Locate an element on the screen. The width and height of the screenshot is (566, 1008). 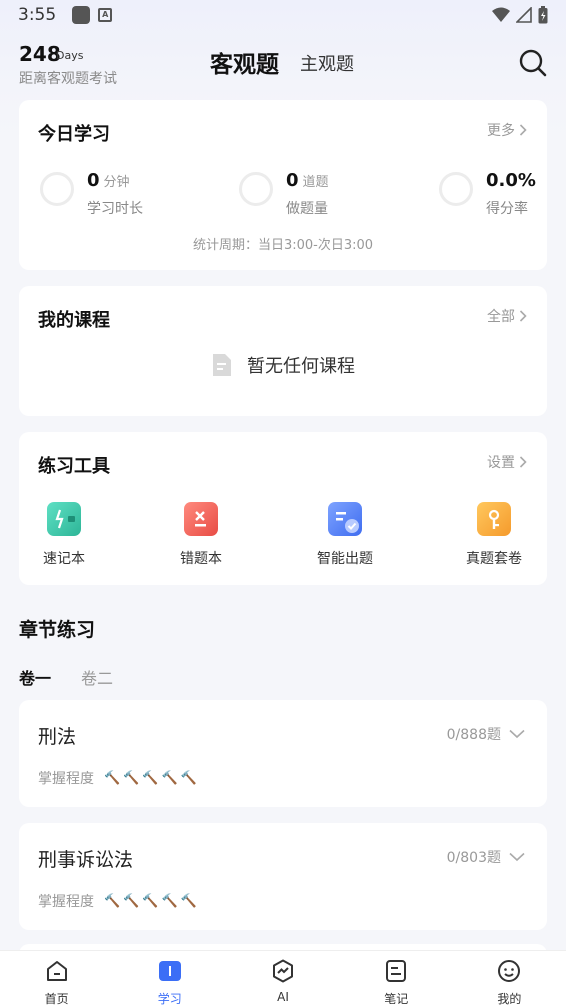
exam-paper-icon is located at coordinates (494, 519).